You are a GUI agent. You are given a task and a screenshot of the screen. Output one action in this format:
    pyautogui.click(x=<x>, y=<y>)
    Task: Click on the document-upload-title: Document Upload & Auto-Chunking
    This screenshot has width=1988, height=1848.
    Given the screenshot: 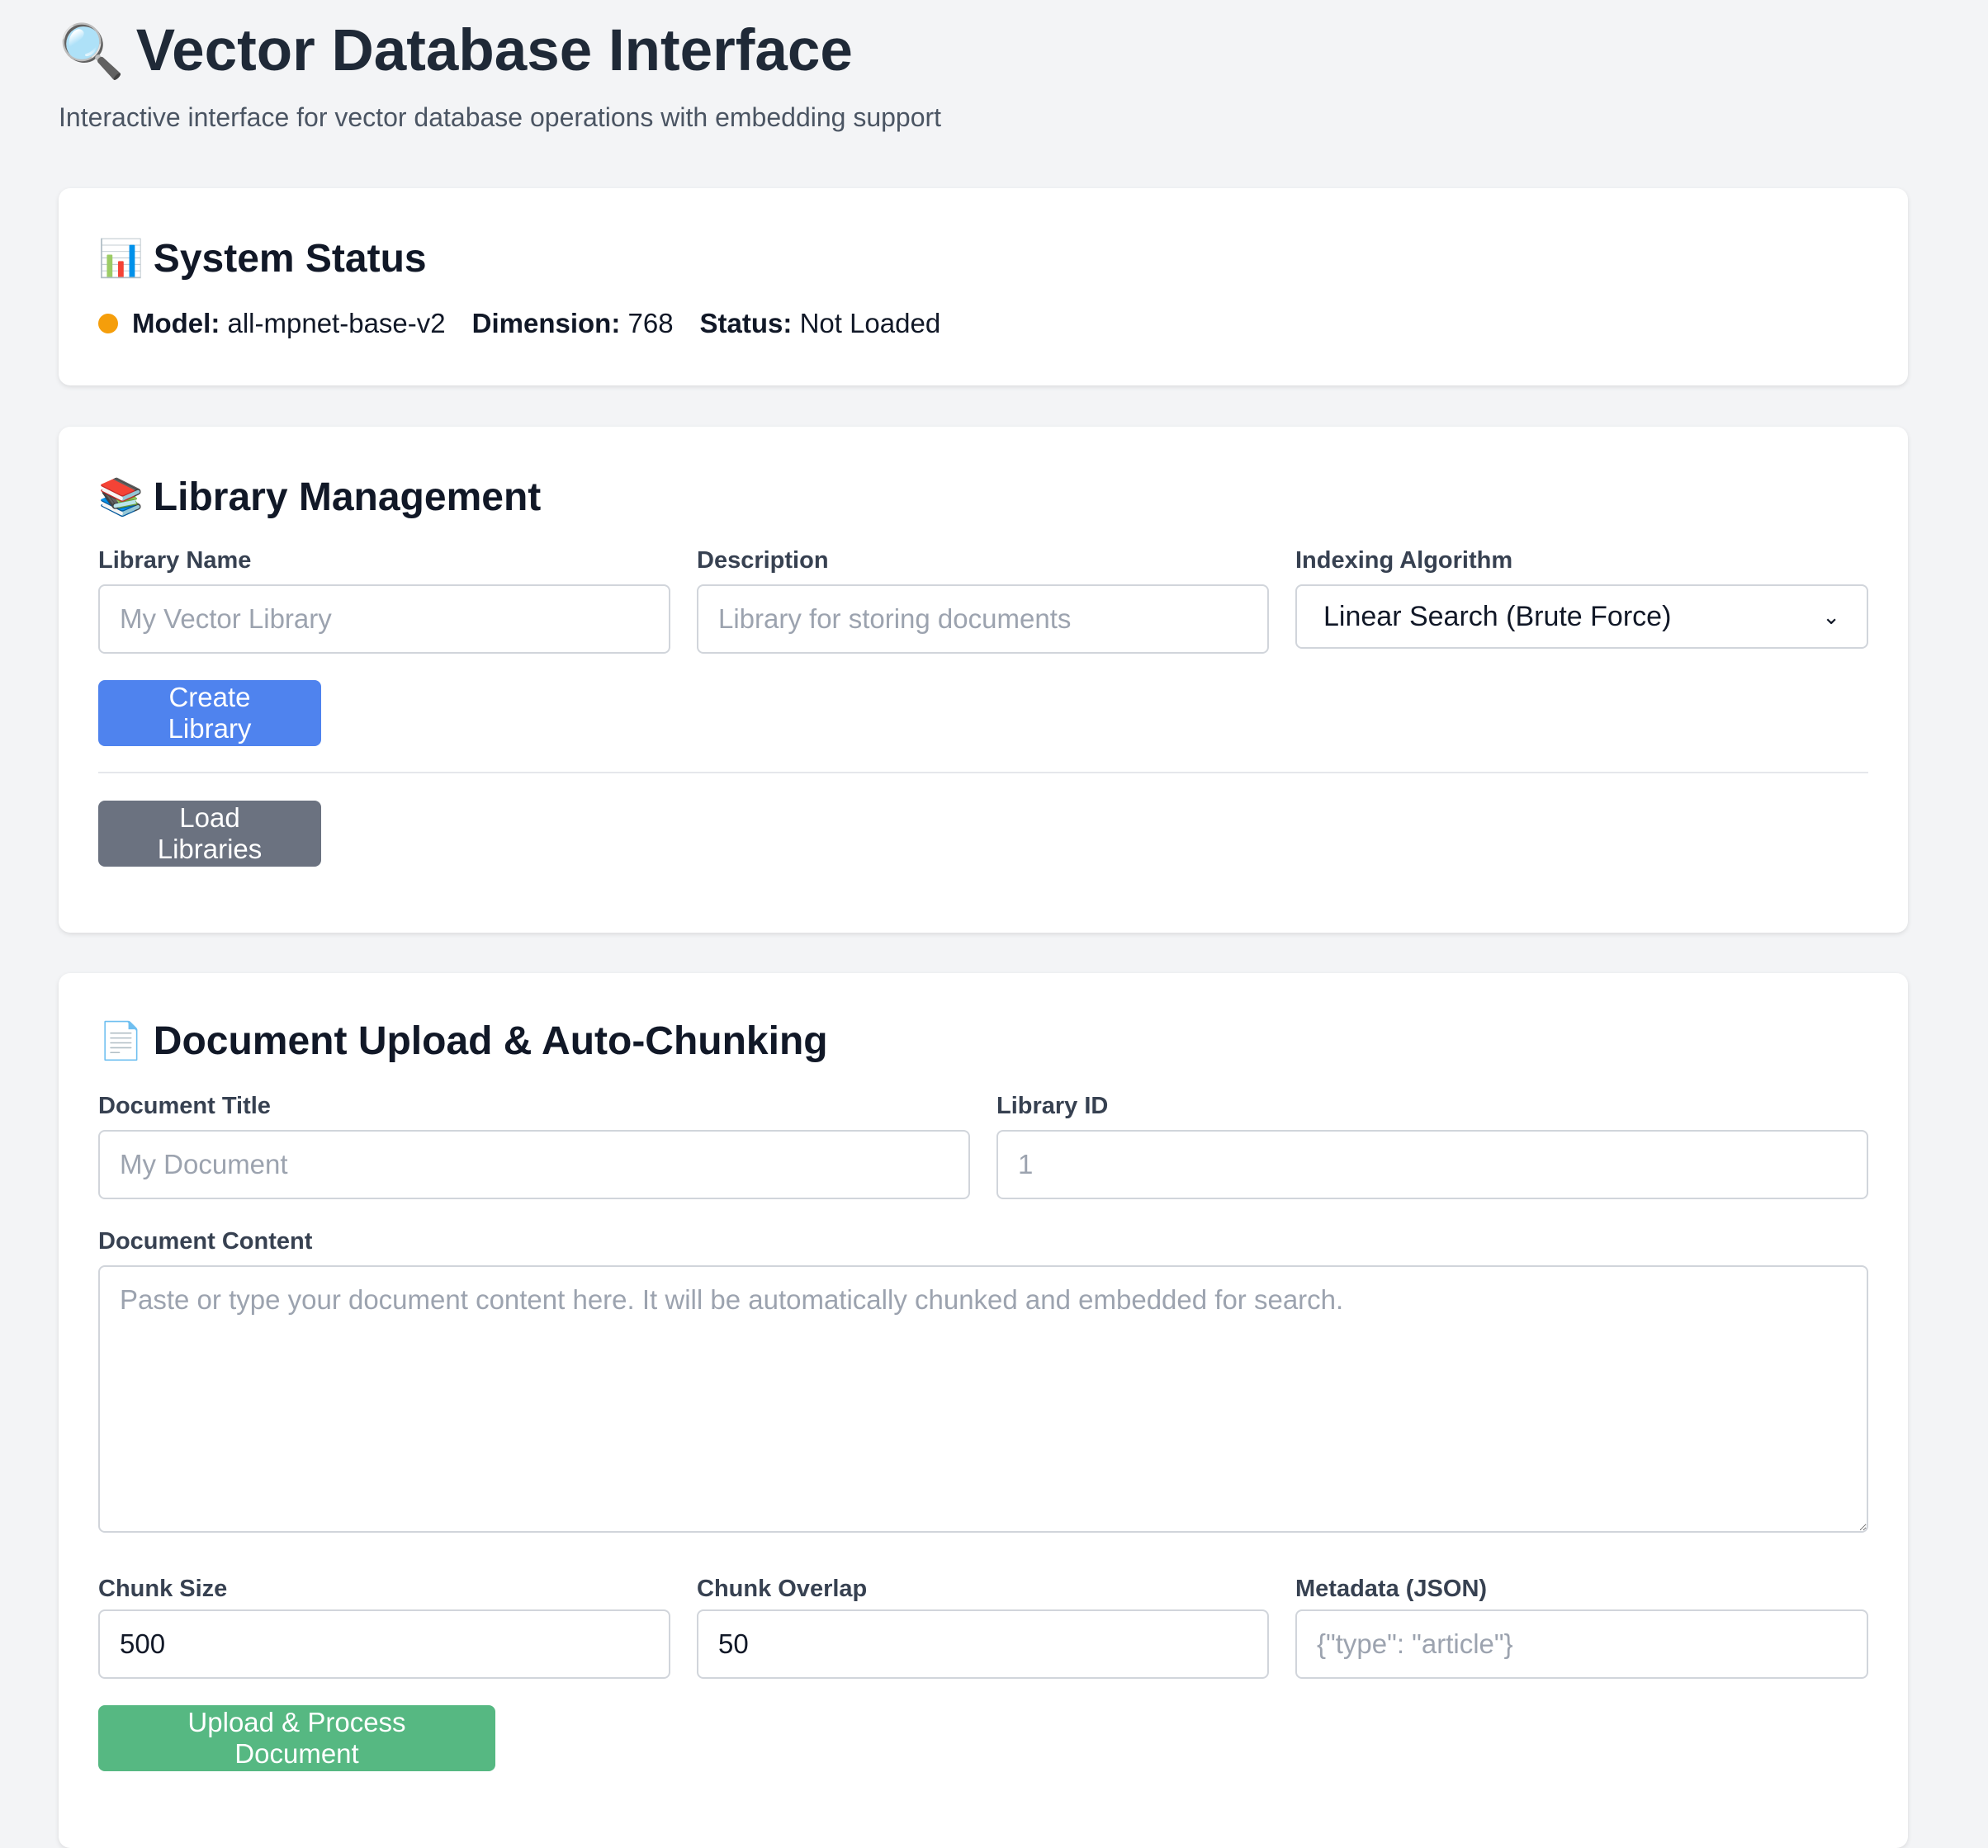 What is the action you would take?
    pyautogui.click(x=490, y=1041)
    